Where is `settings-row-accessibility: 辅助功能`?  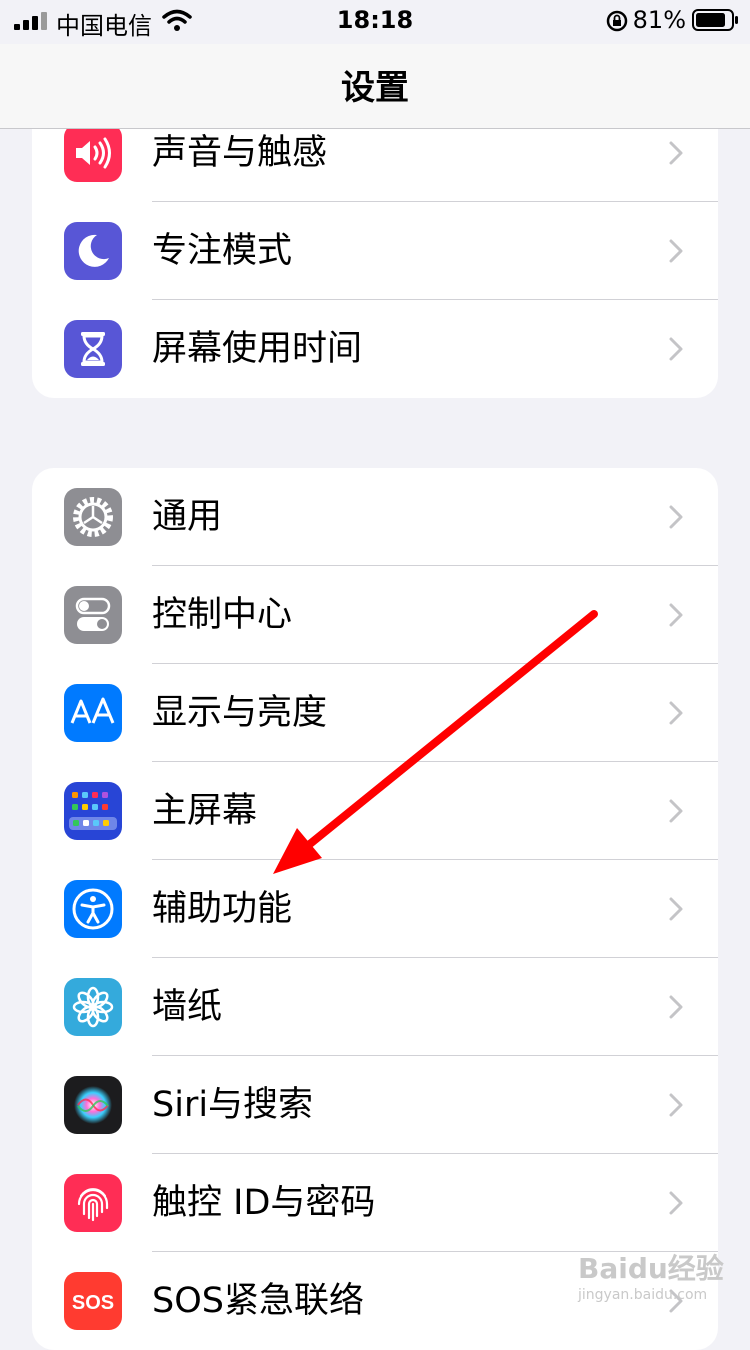
settings-row-accessibility: 辅助功能 is located at coordinates (375, 909).